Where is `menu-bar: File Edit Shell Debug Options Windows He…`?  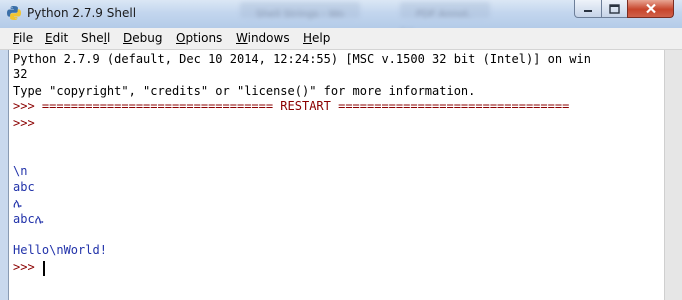
menu-bar: File Edit Shell Debug Options Windows He… is located at coordinates (341, 39).